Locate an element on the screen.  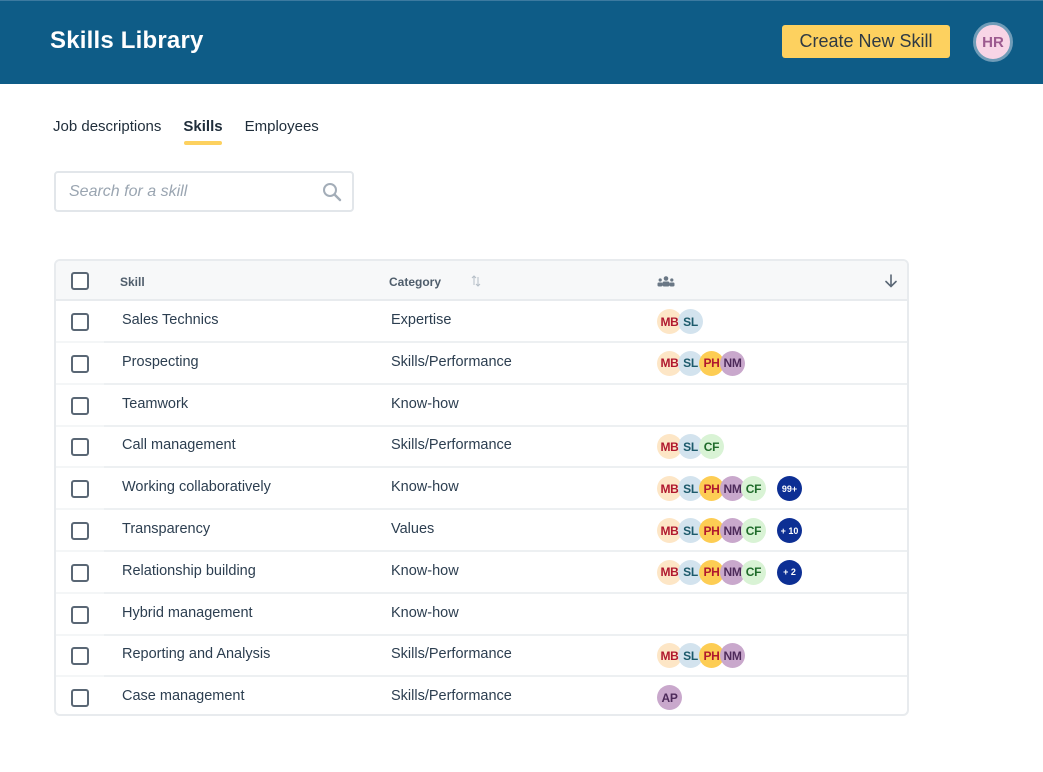
column-header-skill: Skill is located at coordinates (132, 282).